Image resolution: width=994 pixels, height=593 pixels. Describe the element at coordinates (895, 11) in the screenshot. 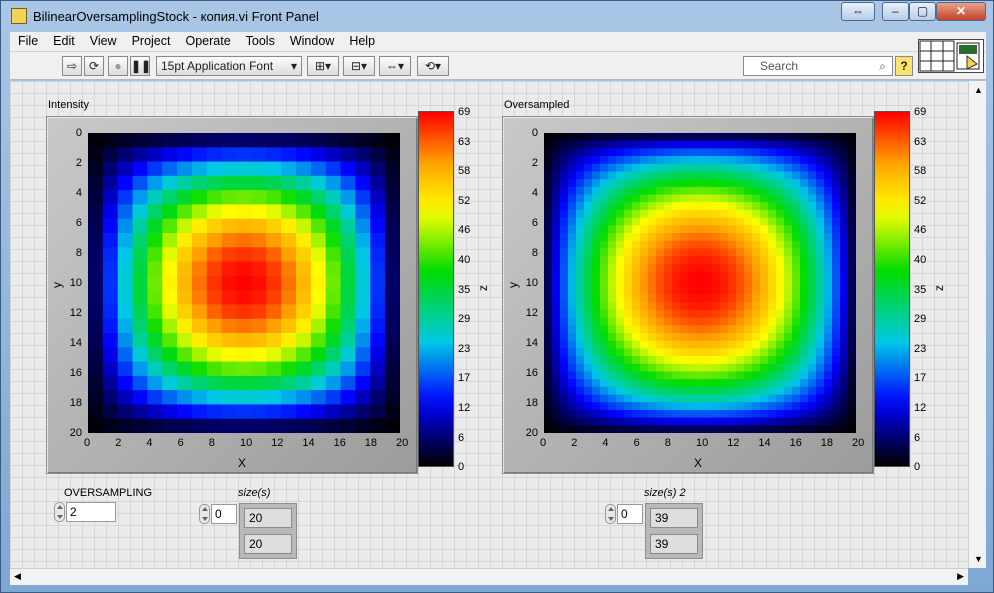

I see `minimize-button: –` at that location.